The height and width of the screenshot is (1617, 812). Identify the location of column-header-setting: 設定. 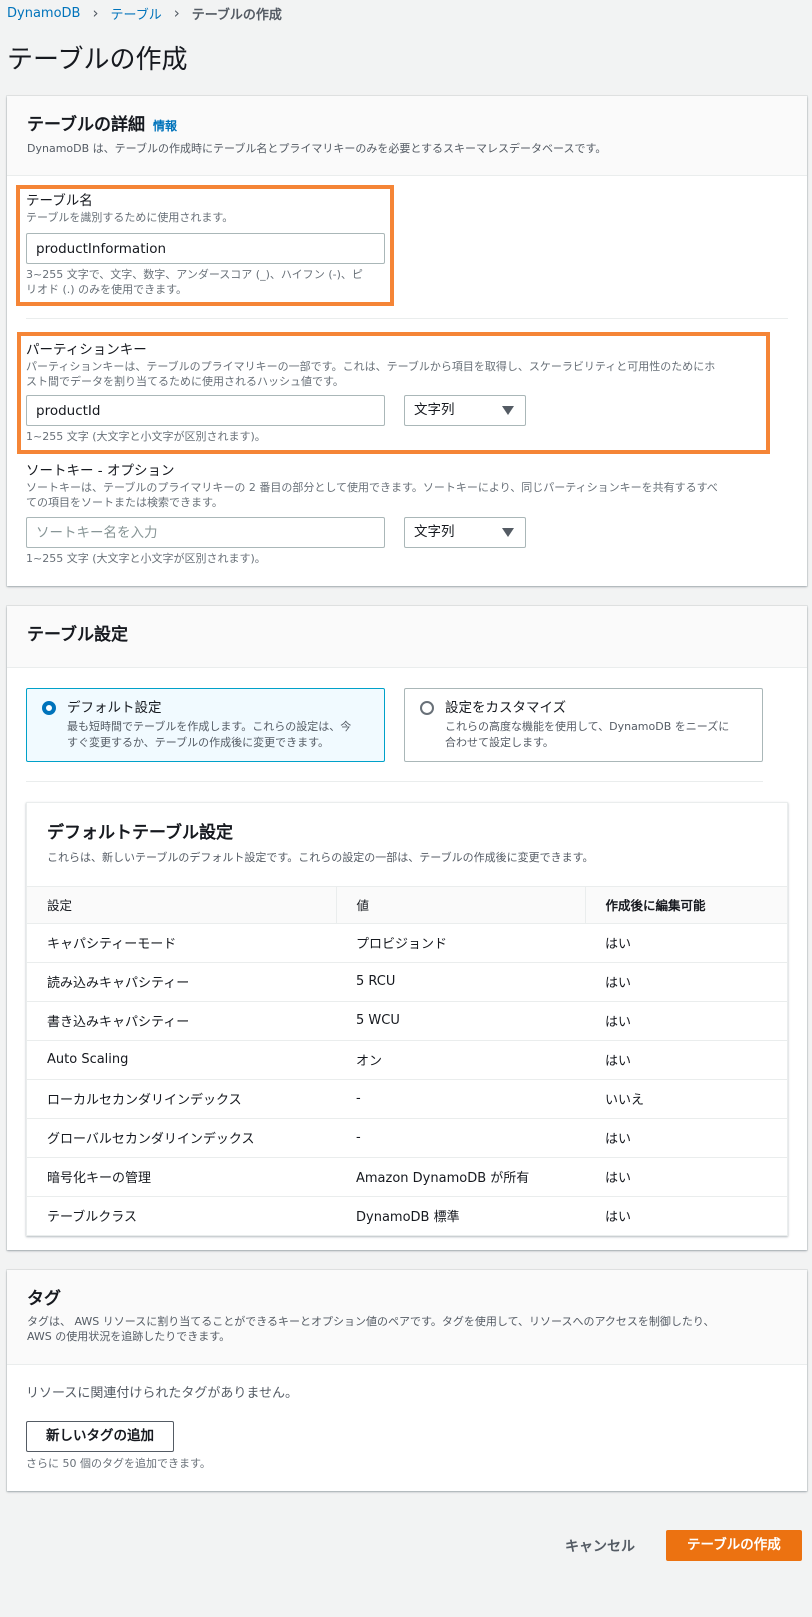
(182, 905).